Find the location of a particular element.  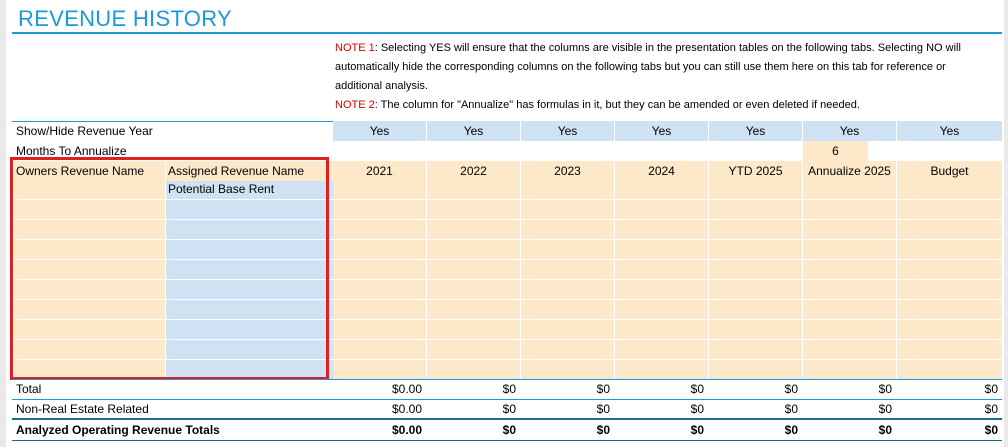

title-underline is located at coordinates (507, 33).